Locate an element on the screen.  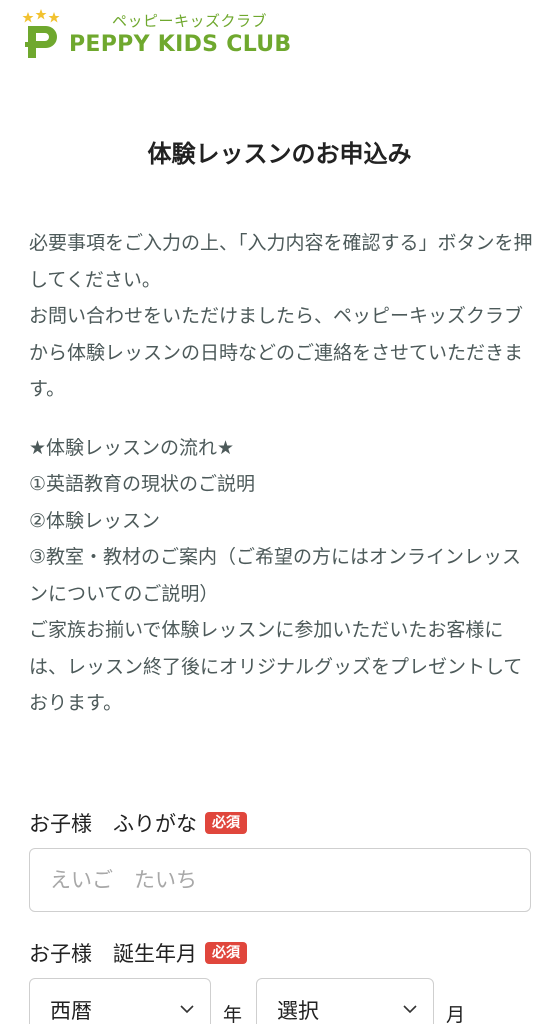
intro-paragraph-instructions: 必要事項をご入力の上、「入力内容を確認する」ボタンを押してください。 is located at coordinates (281, 261).